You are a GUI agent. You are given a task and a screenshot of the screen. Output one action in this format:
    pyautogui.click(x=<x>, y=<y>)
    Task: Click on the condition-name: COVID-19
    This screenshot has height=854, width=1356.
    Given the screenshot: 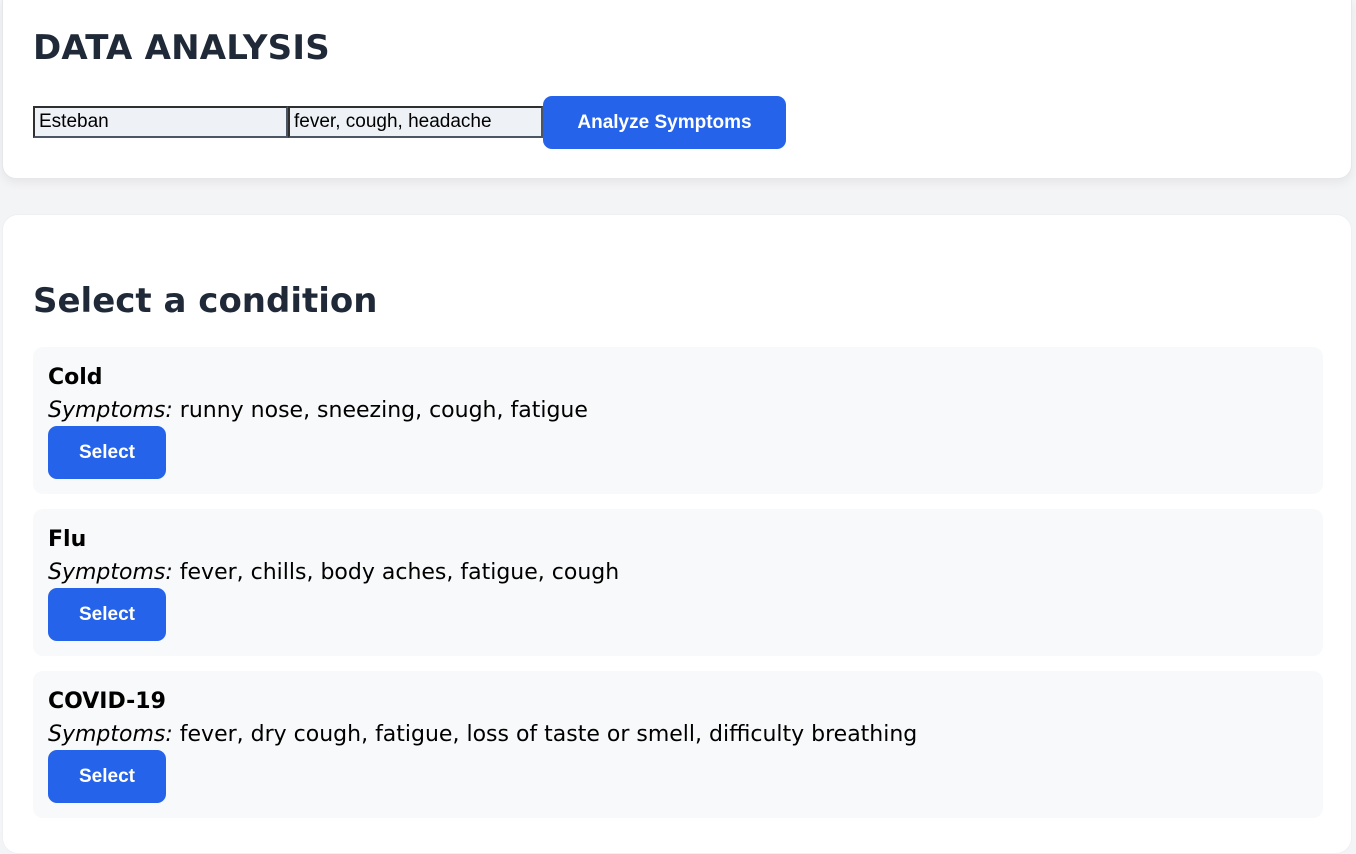 What is the action you would take?
    pyautogui.click(x=107, y=701)
    